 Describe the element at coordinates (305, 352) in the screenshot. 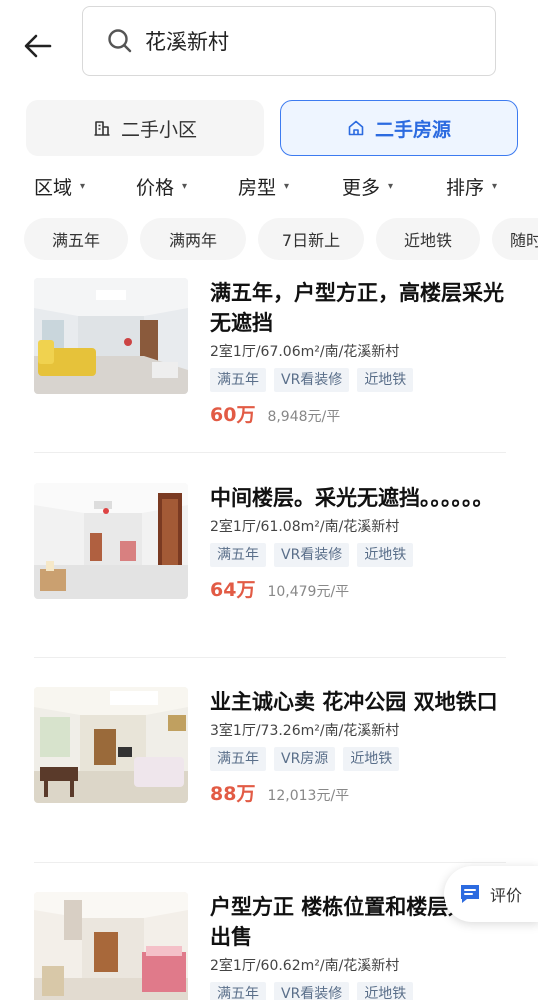

I see `listing-meta: 2室1厅/67.06m²/南/花溪新村` at that location.